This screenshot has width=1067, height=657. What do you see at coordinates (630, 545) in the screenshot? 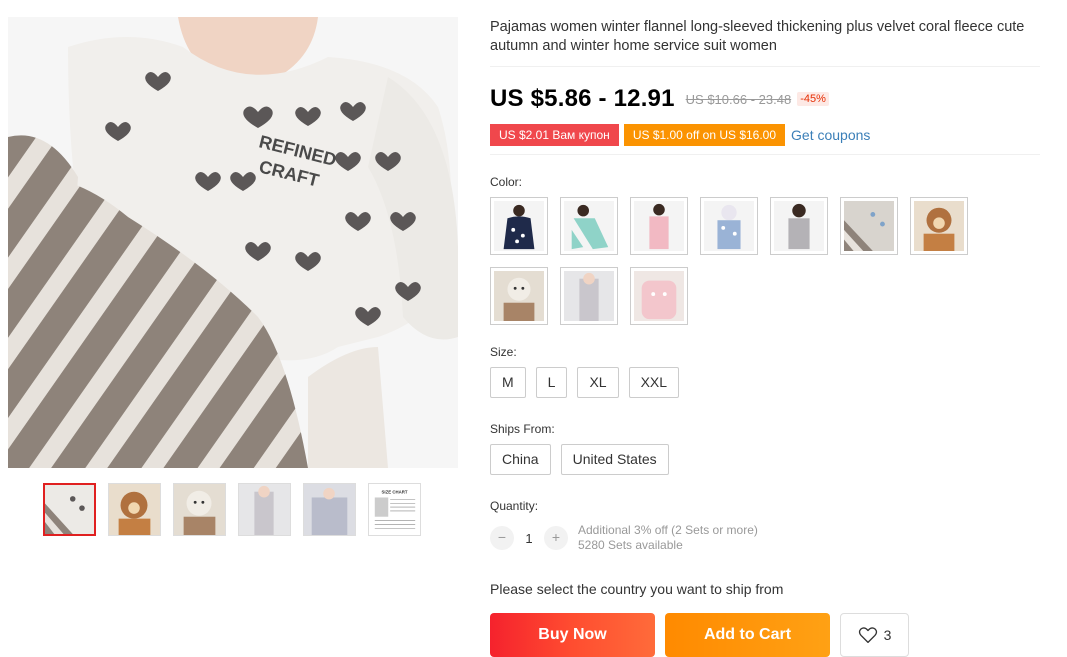
I see `stock-available-text: 5280 Sets available` at bounding box center [630, 545].